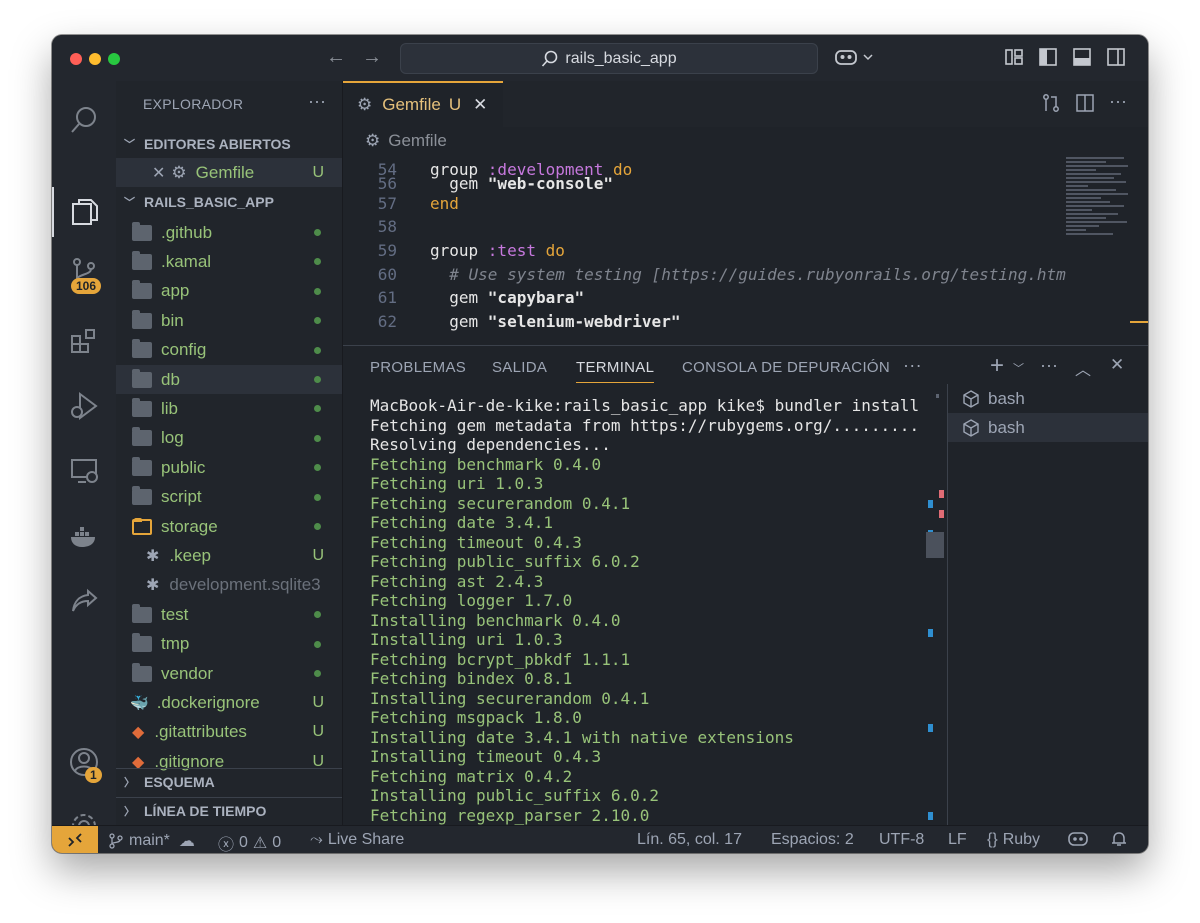 The height and width of the screenshot is (923, 1200). I want to click on tree-item: bin, so click(229, 320).